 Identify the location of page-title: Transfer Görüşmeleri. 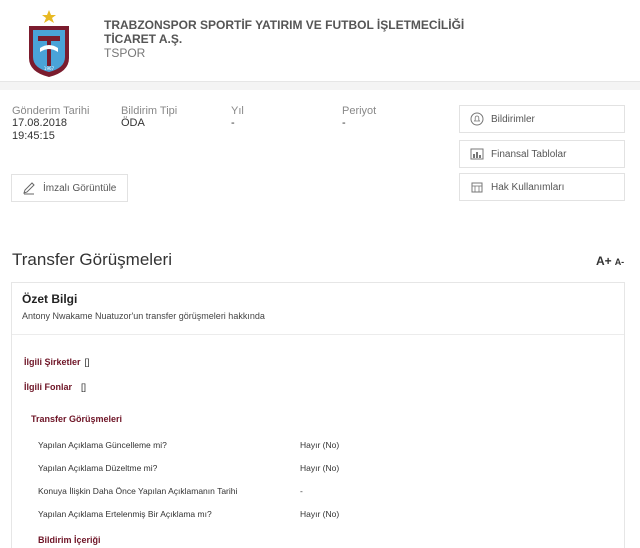
(92, 259).